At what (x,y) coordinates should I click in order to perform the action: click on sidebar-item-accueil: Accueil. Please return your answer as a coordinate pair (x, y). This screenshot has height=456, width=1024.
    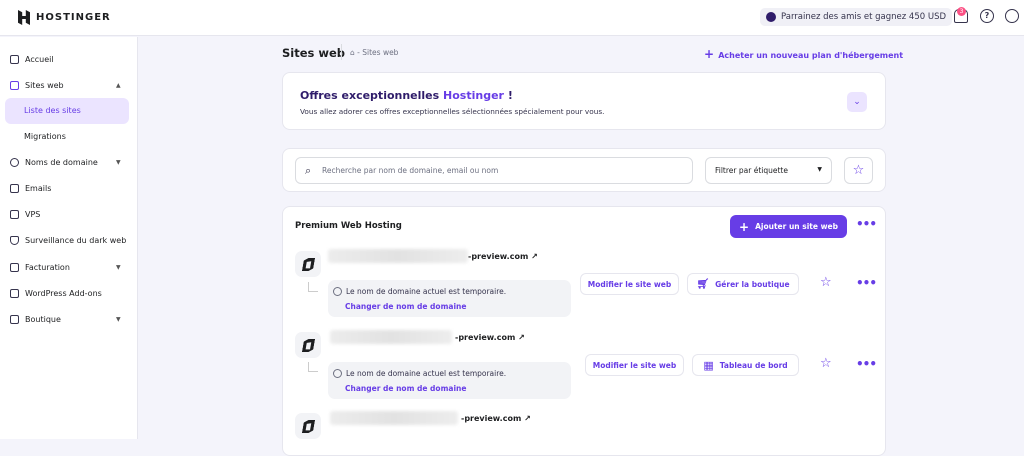
    Looking at the image, I should click on (32, 59).